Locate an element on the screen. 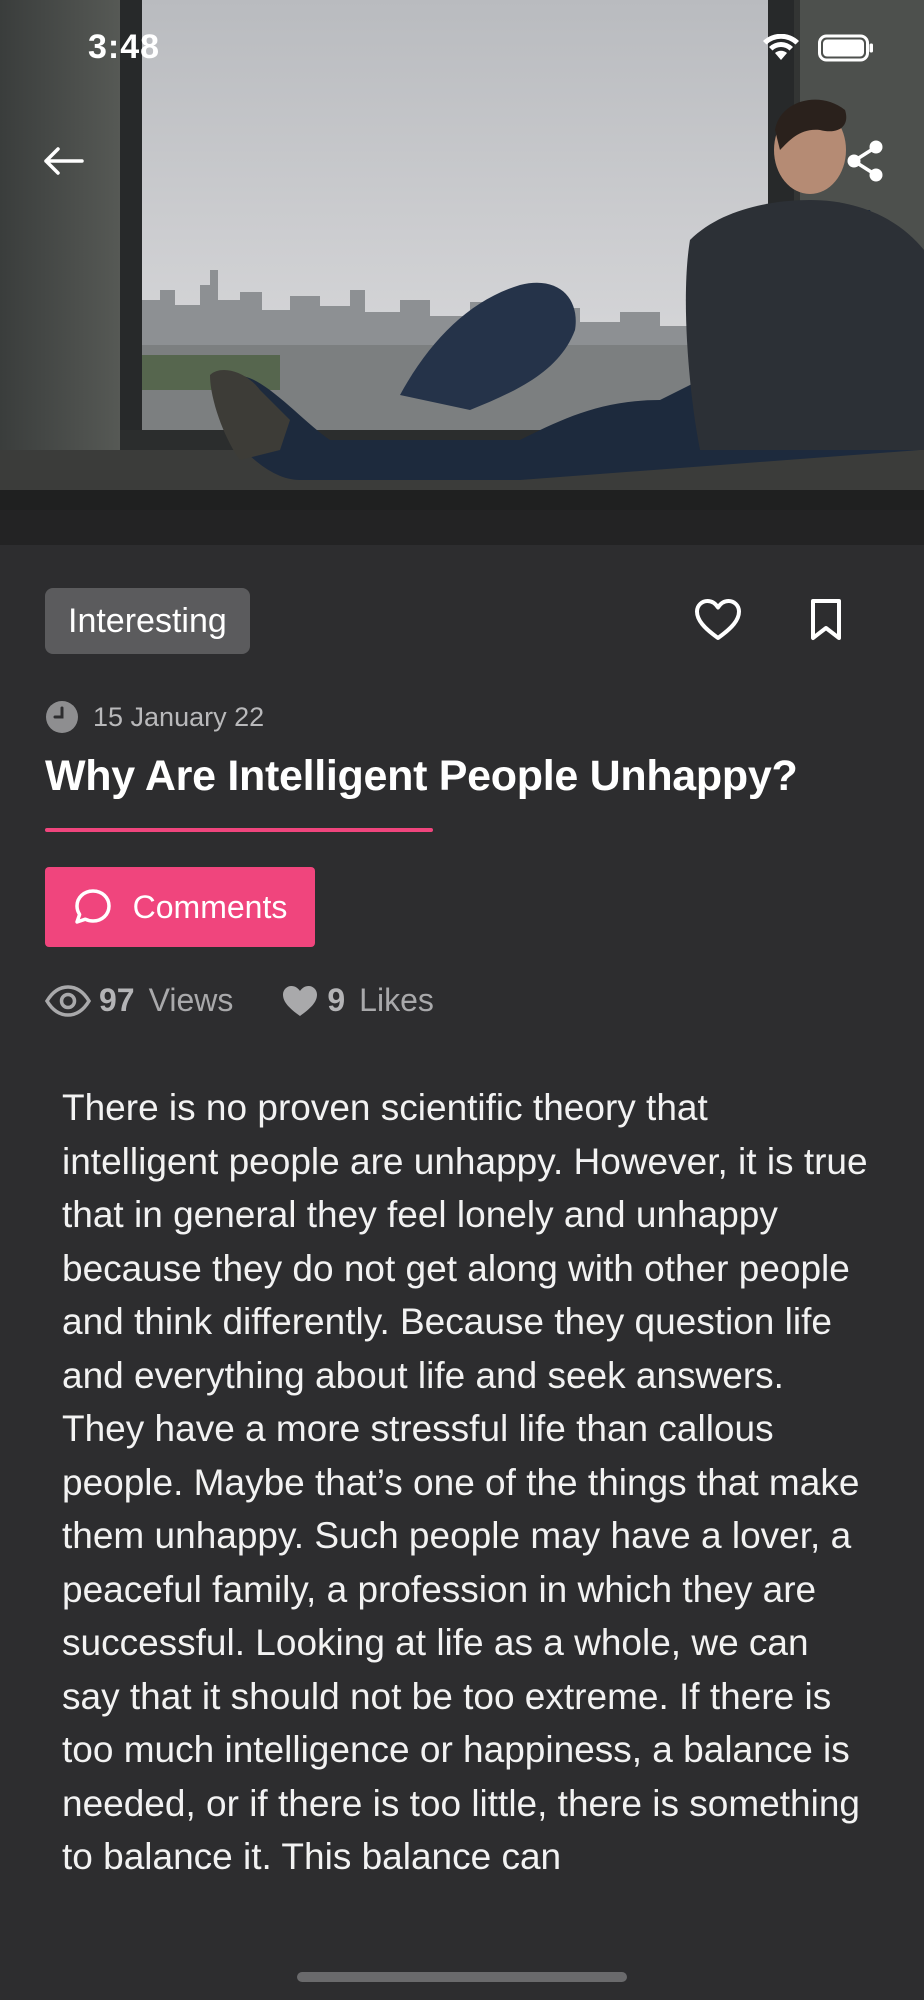 The height and width of the screenshot is (2000, 924). title-underline is located at coordinates (239, 830).